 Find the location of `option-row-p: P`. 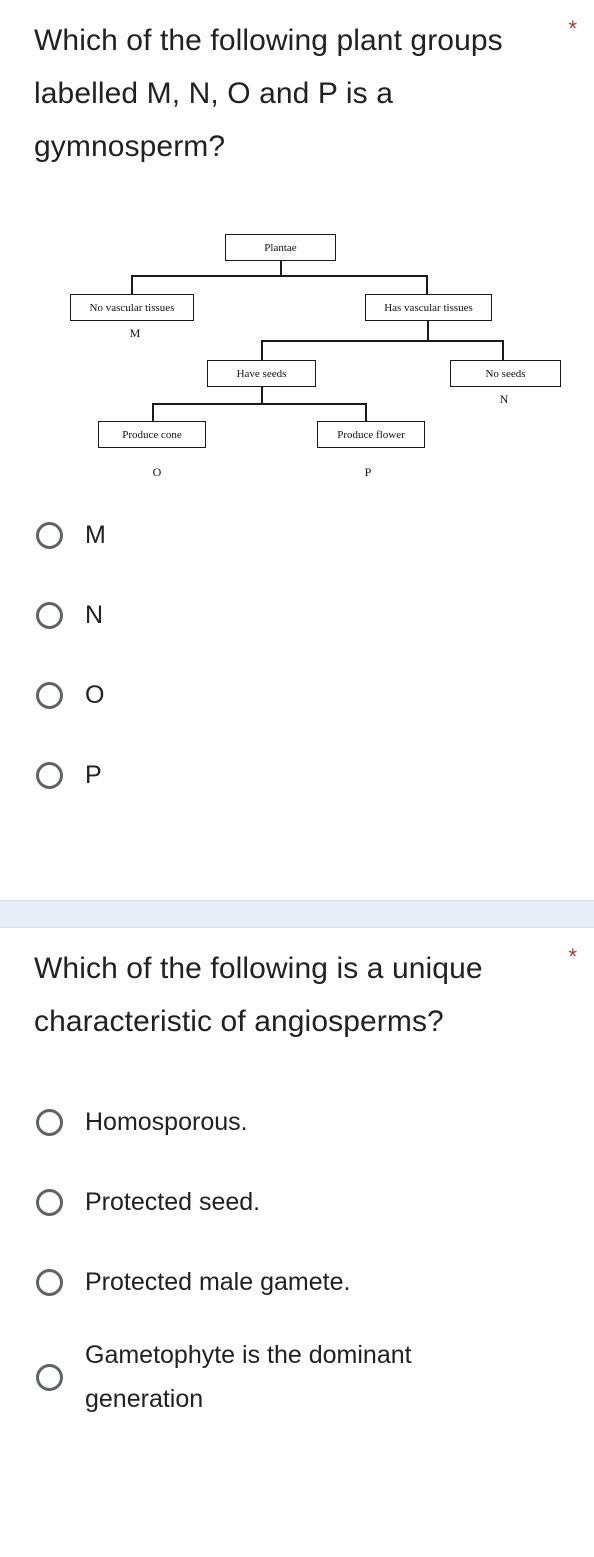

option-row-p: P is located at coordinates (297, 775).